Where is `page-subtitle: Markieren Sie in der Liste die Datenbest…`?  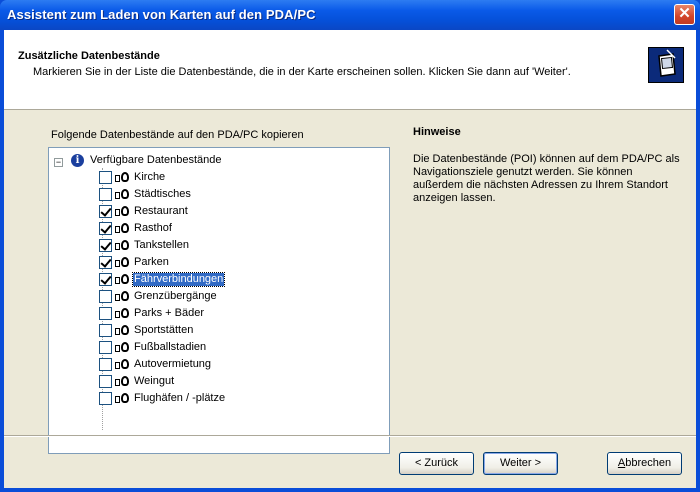
page-subtitle: Markieren Sie in der Liste die Datenbest… is located at coordinates (302, 72).